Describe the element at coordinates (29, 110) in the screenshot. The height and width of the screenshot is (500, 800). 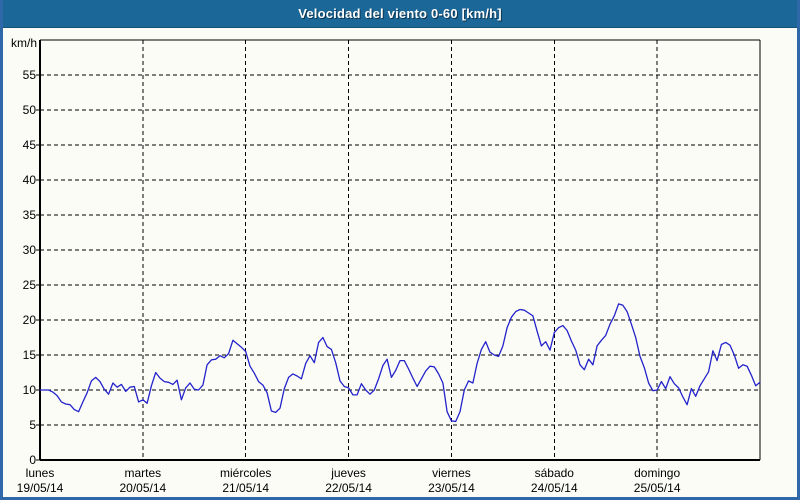
I see `y-tick-label: 50` at that location.